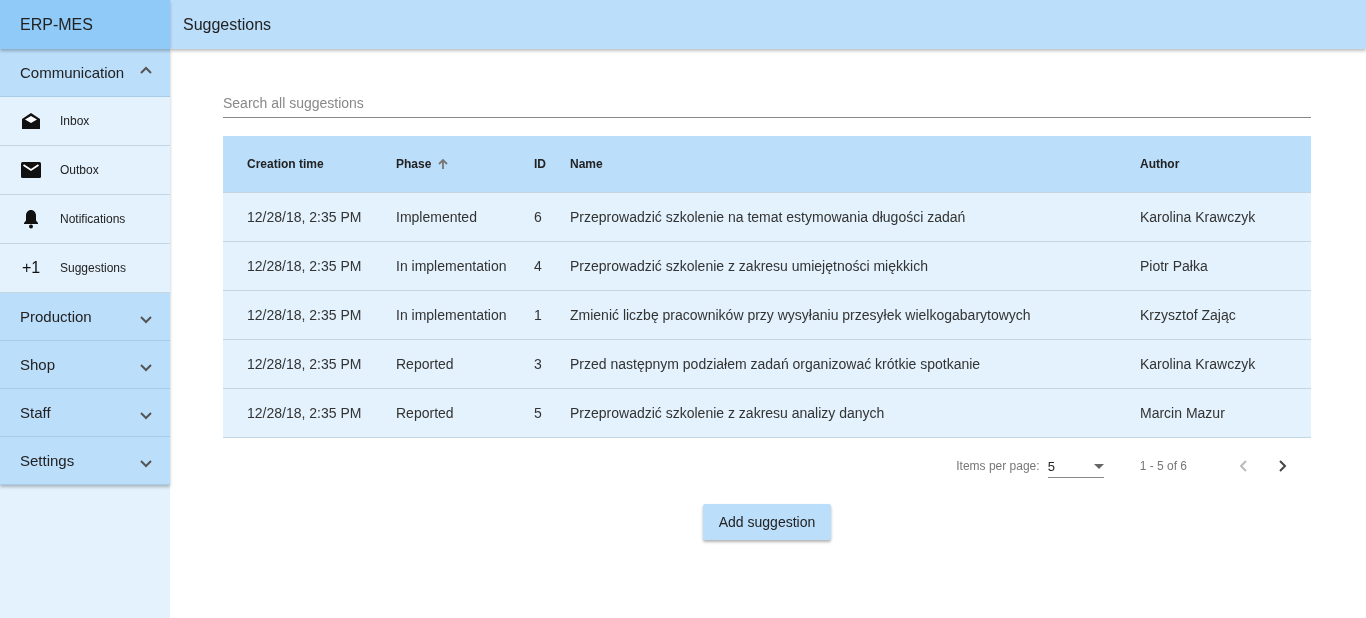 Image resolution: width=1366 pixels, height=618 pixels. What do you see at coordinates (1183, 413) in the screenshot?
I see `table-cell-text: Marcin Mazur` at bounding box center [1183, 413].